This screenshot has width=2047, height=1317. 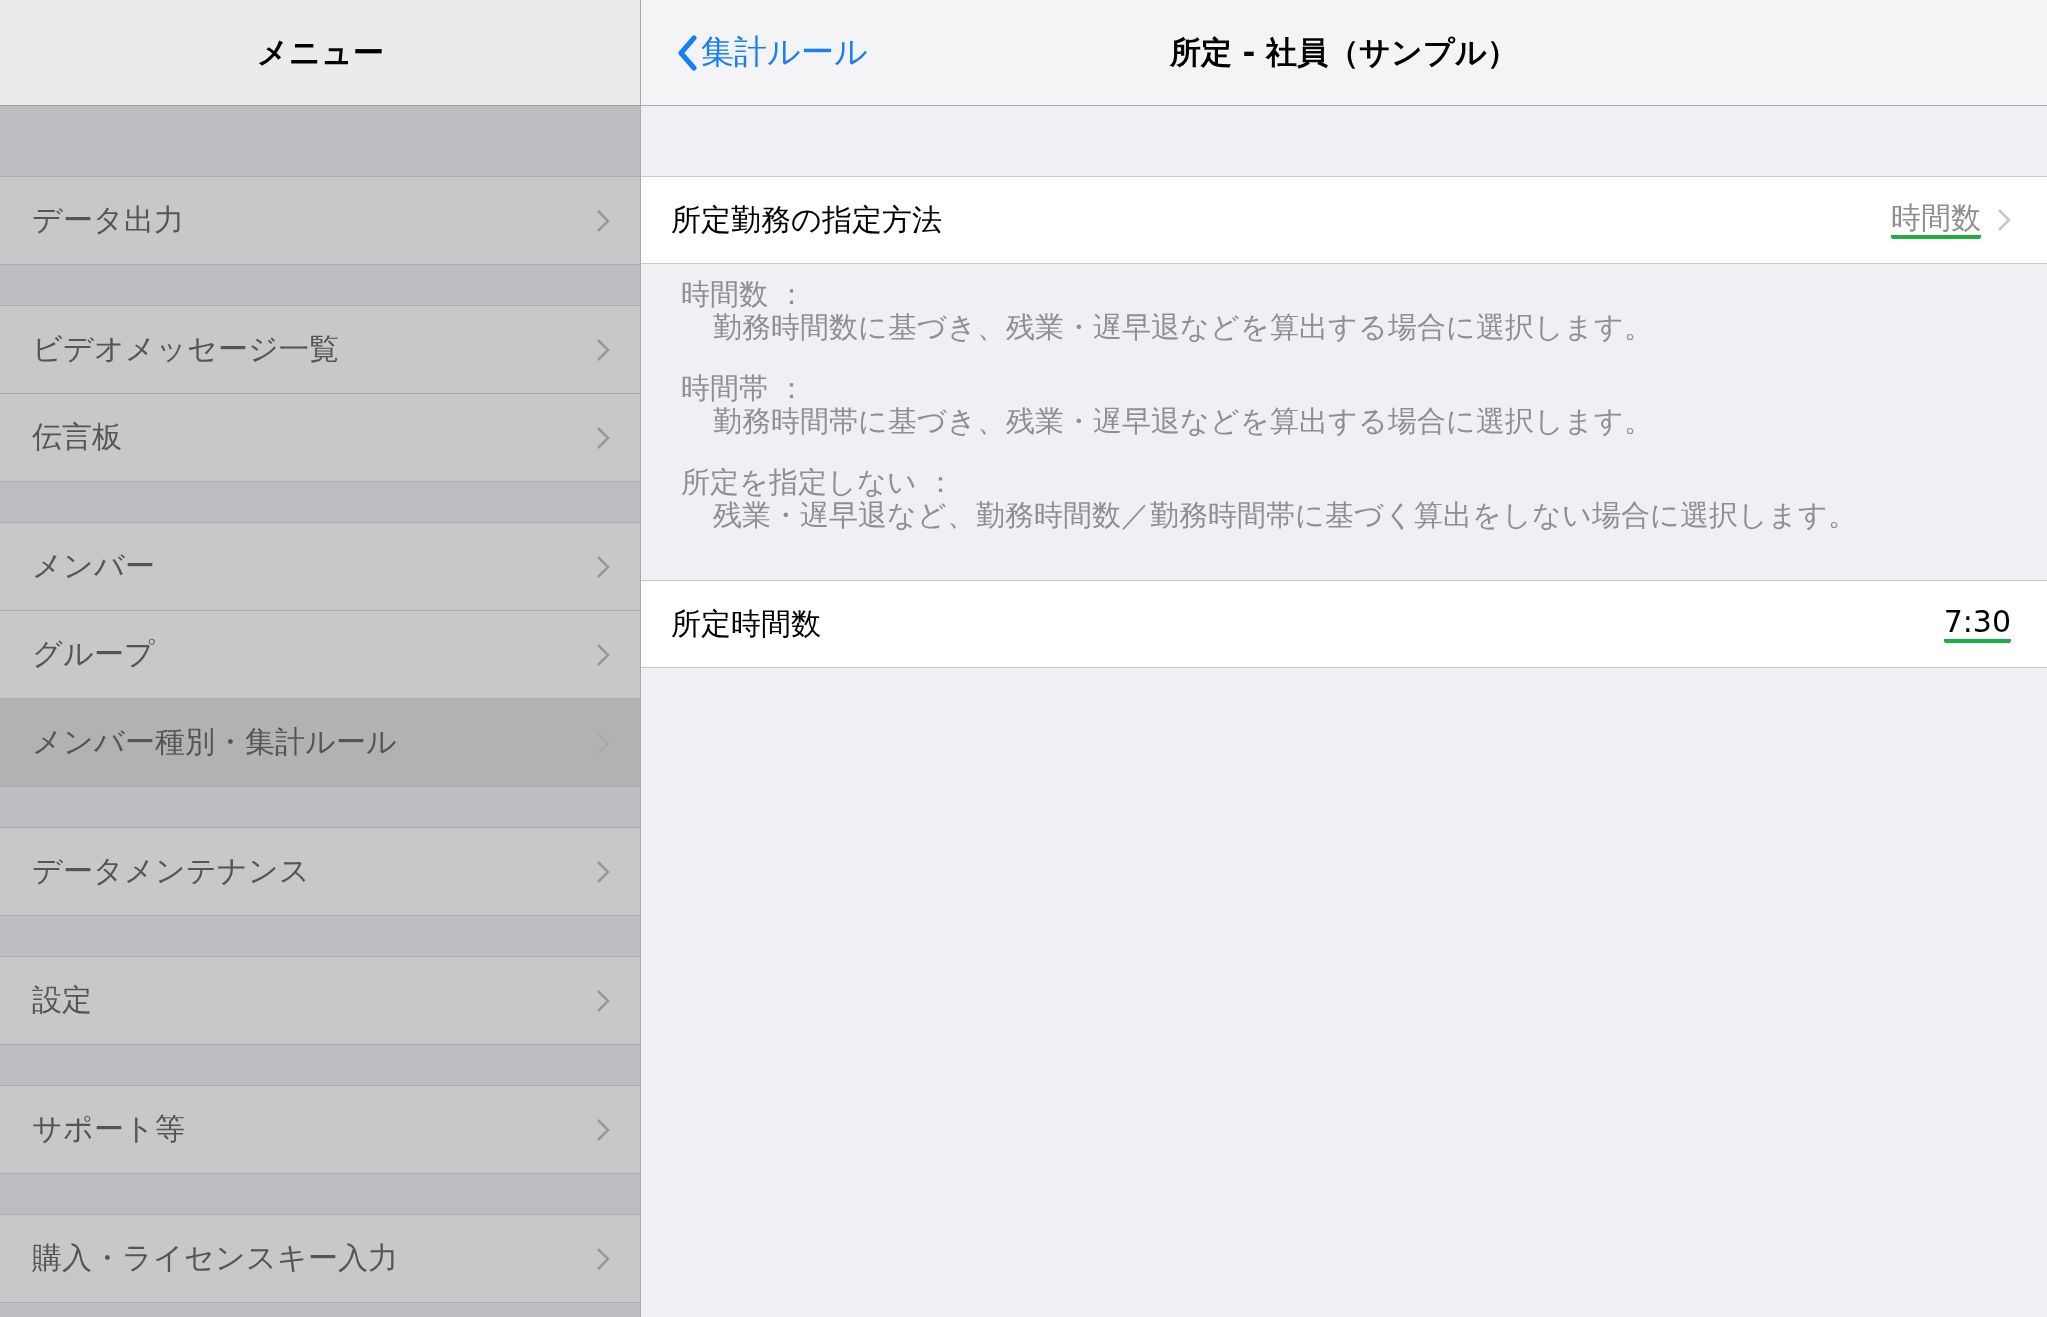 I want to click on note-text: 勤務時間数に基づき、残業・遅早退などを算出する場合に選択します。, so click(x=1182, y=327).